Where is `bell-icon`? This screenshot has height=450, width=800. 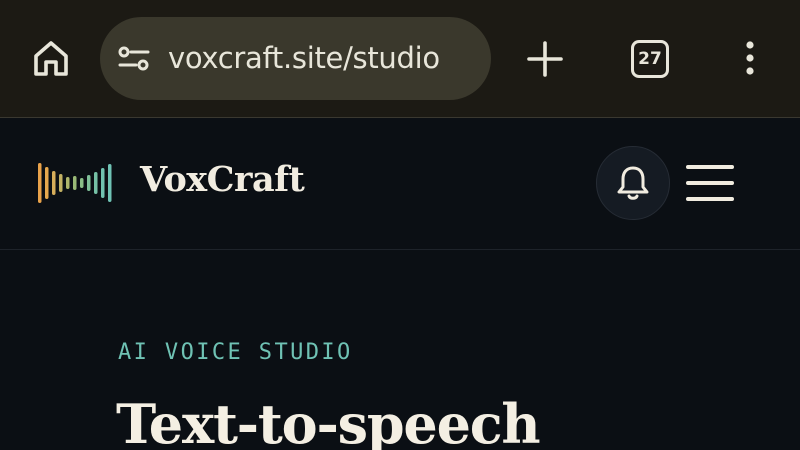 bell-icon is located at coordinates (633, 183).